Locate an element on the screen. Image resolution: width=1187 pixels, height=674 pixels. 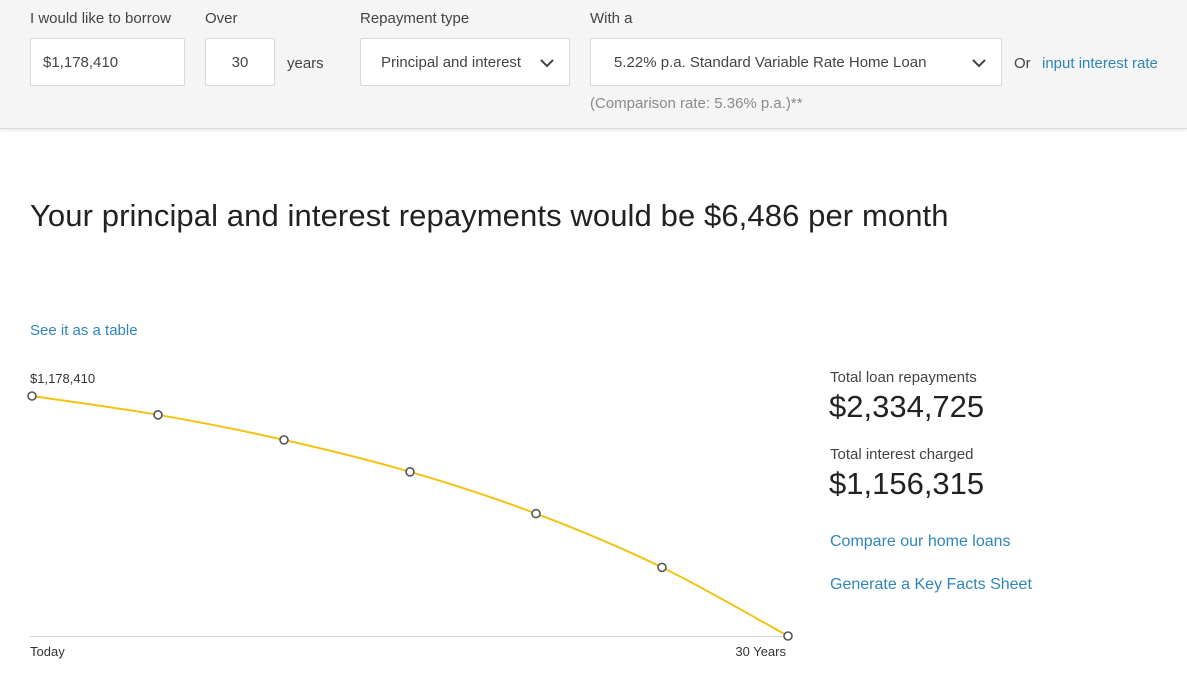
repayment-type-select: Principal and interest is located at coordinates (465, 62).